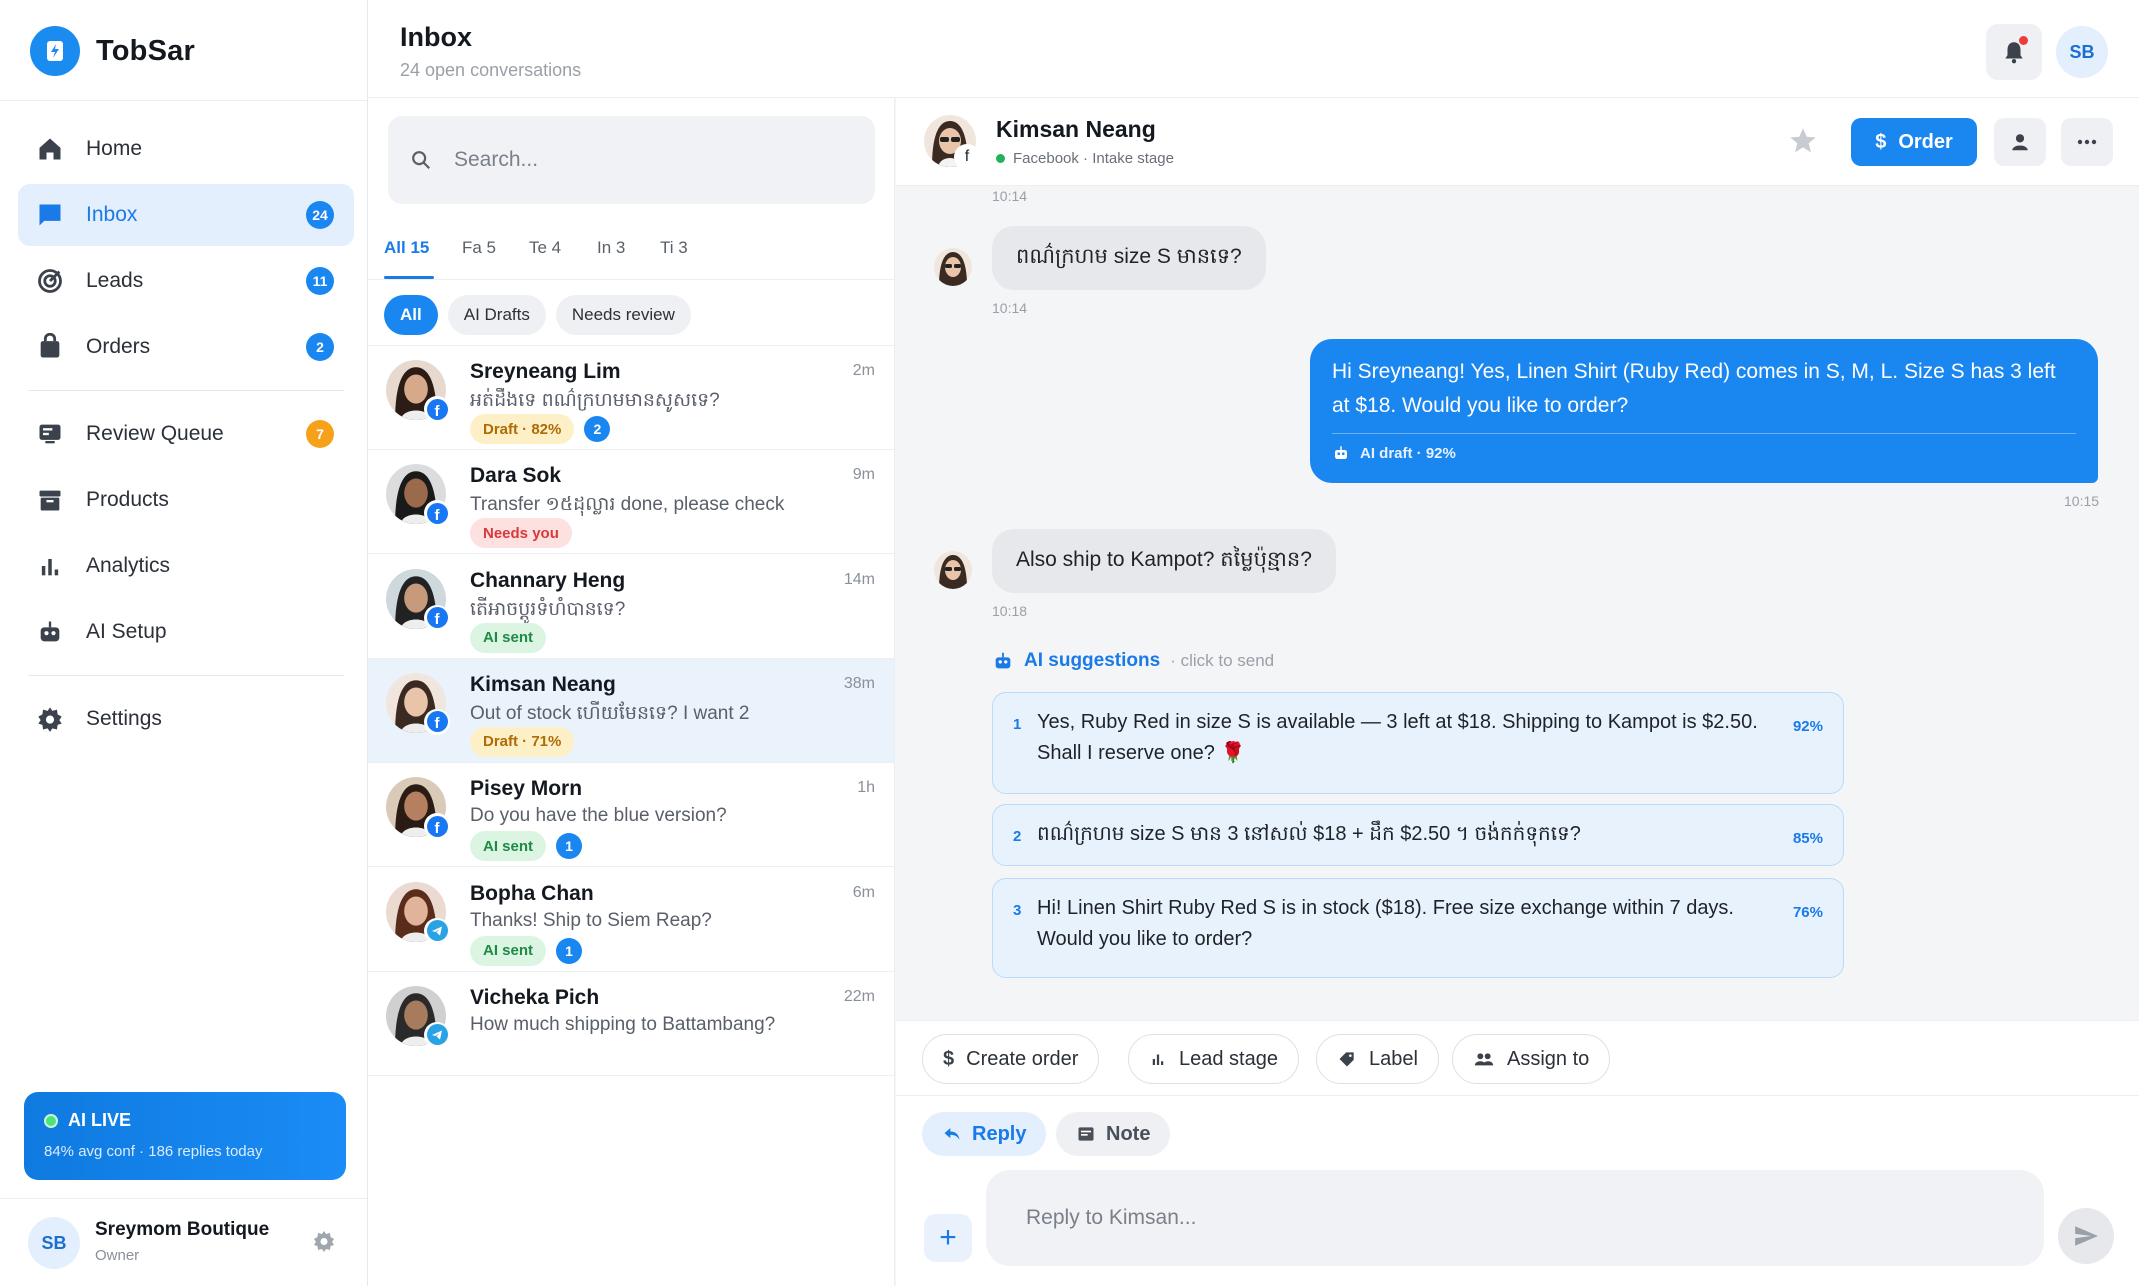  I want to click on order-button: $ Order, so click(1914, 142).